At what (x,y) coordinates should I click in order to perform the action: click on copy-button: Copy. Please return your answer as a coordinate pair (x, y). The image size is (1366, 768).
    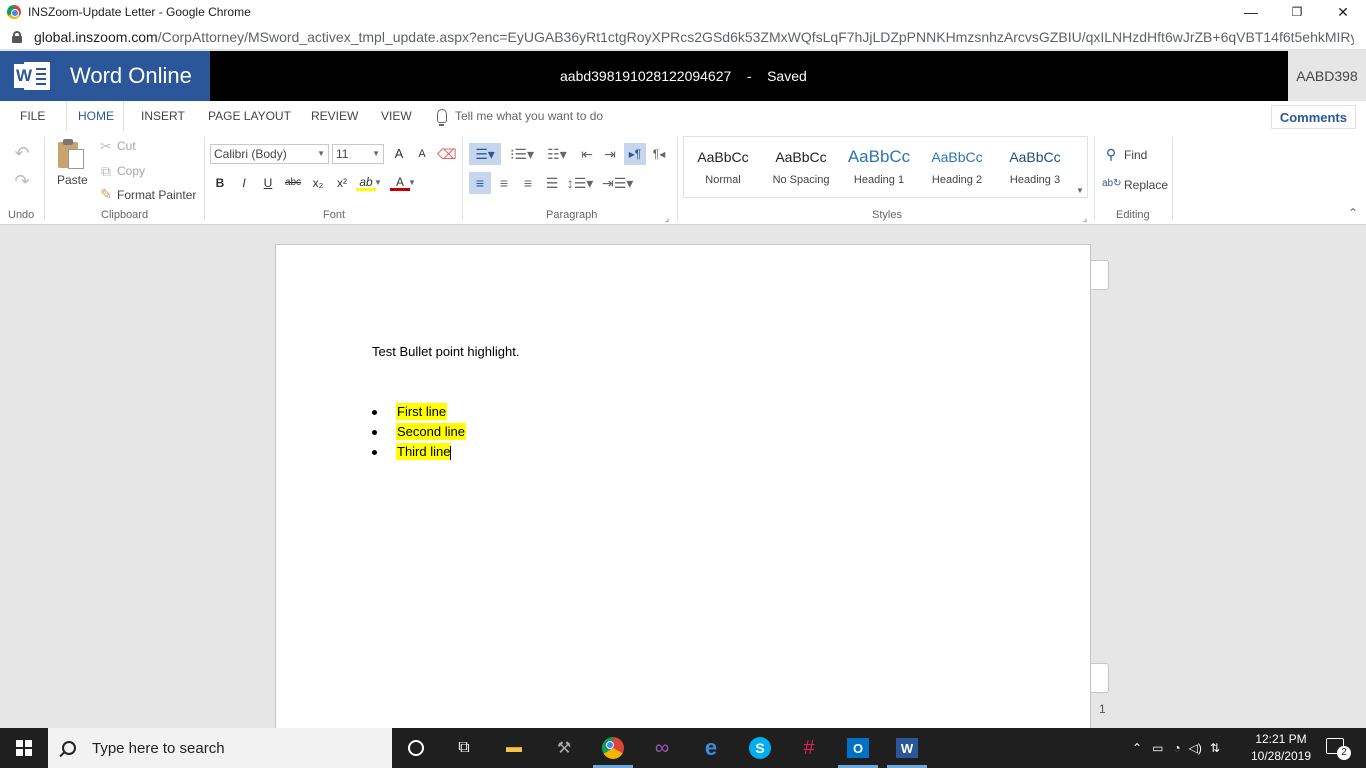
    Looking at the image, I should click on (131, 171).